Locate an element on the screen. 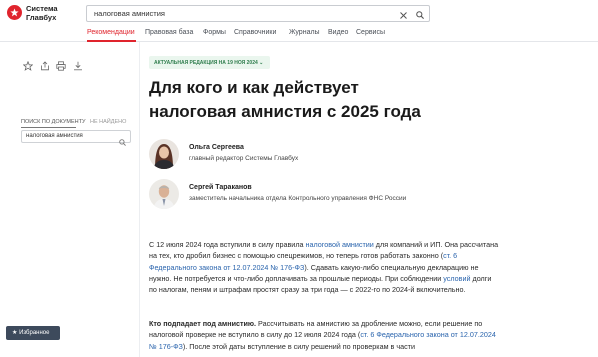 This screenshot has height=357, width=598. edition-badge-text: АКТУАЛЬНАЯ РЕДАКЦИЯ НА 19 НОЯ 2024 is located at coordinates (206, 63).